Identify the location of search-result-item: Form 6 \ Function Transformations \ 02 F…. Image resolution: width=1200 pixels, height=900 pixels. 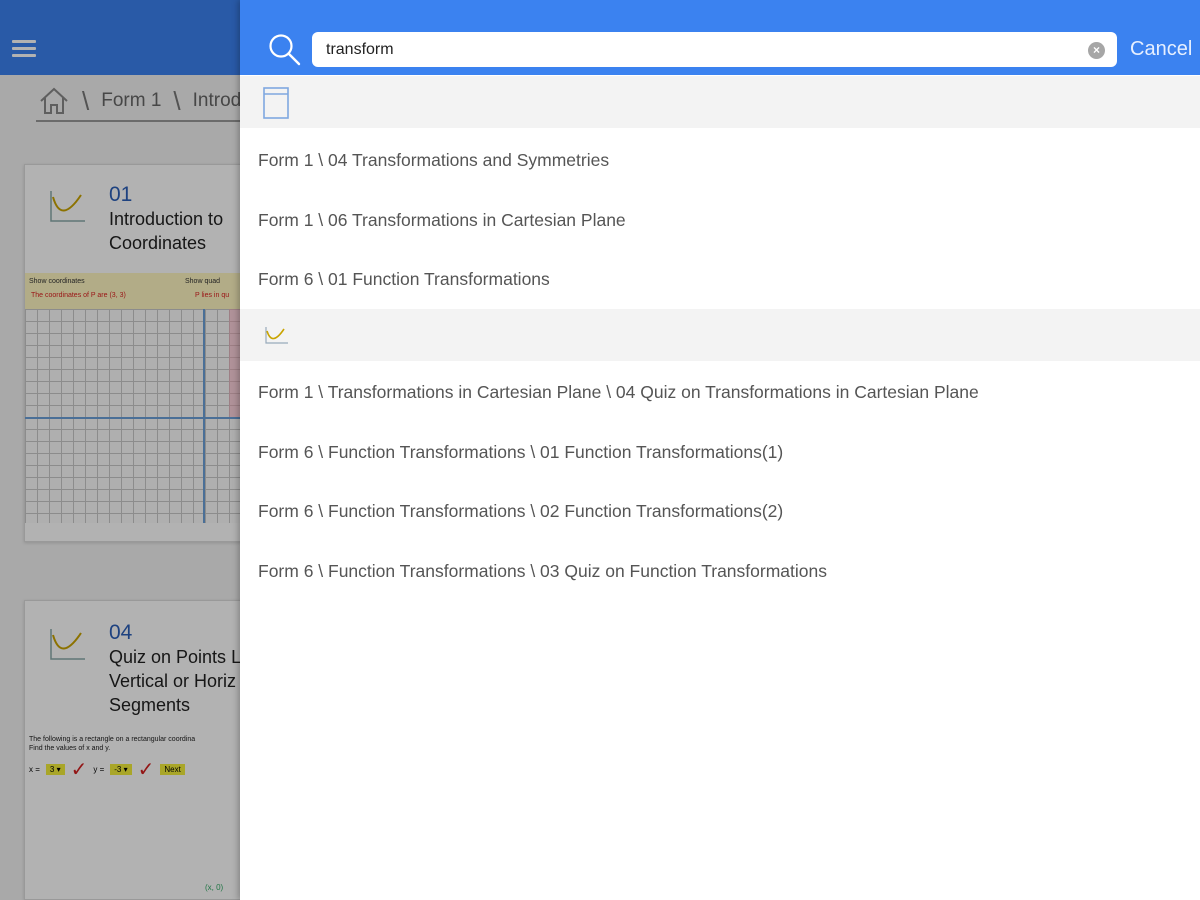
(723, 511).